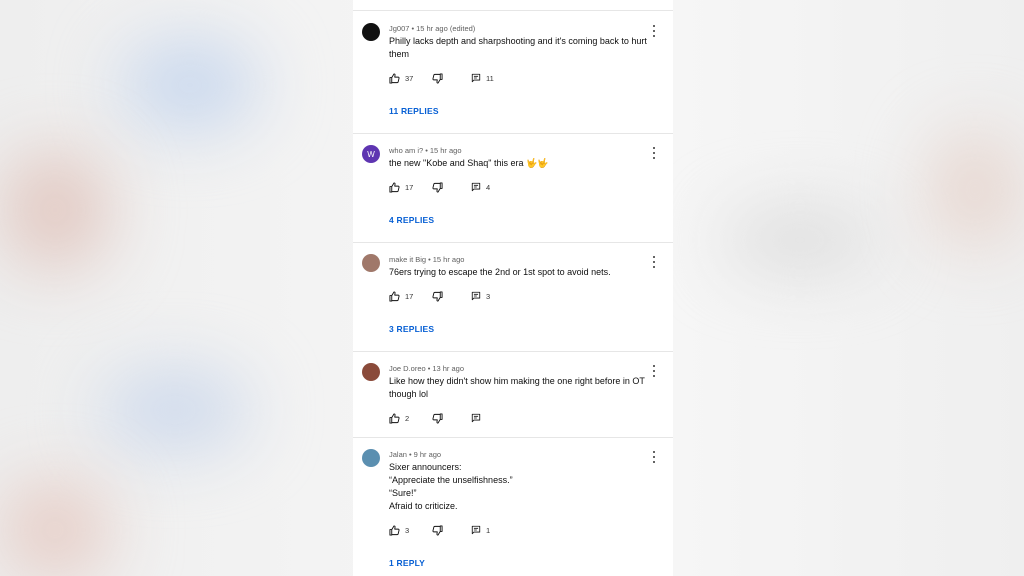  What do you see at coordinates (451, 480) in the screenshot?
I see `comment-text-line: “Appreciate the unselfishness.”` at bounding box center [451, 480].